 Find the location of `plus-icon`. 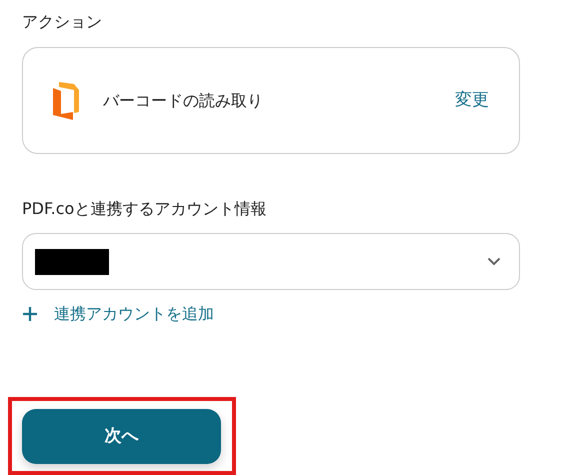

plus-icon is located at coordinates (30, 314).